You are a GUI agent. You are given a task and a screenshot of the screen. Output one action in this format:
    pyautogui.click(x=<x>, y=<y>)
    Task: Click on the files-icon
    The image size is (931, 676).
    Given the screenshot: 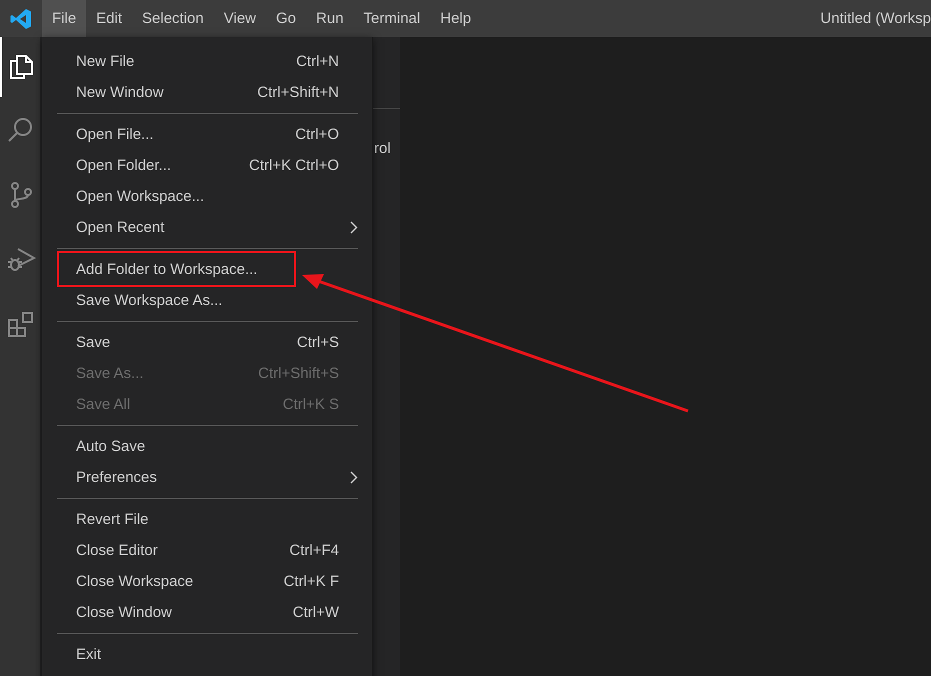 What is the action you would take?
    pyautogui.click(x=21, y=67)
    